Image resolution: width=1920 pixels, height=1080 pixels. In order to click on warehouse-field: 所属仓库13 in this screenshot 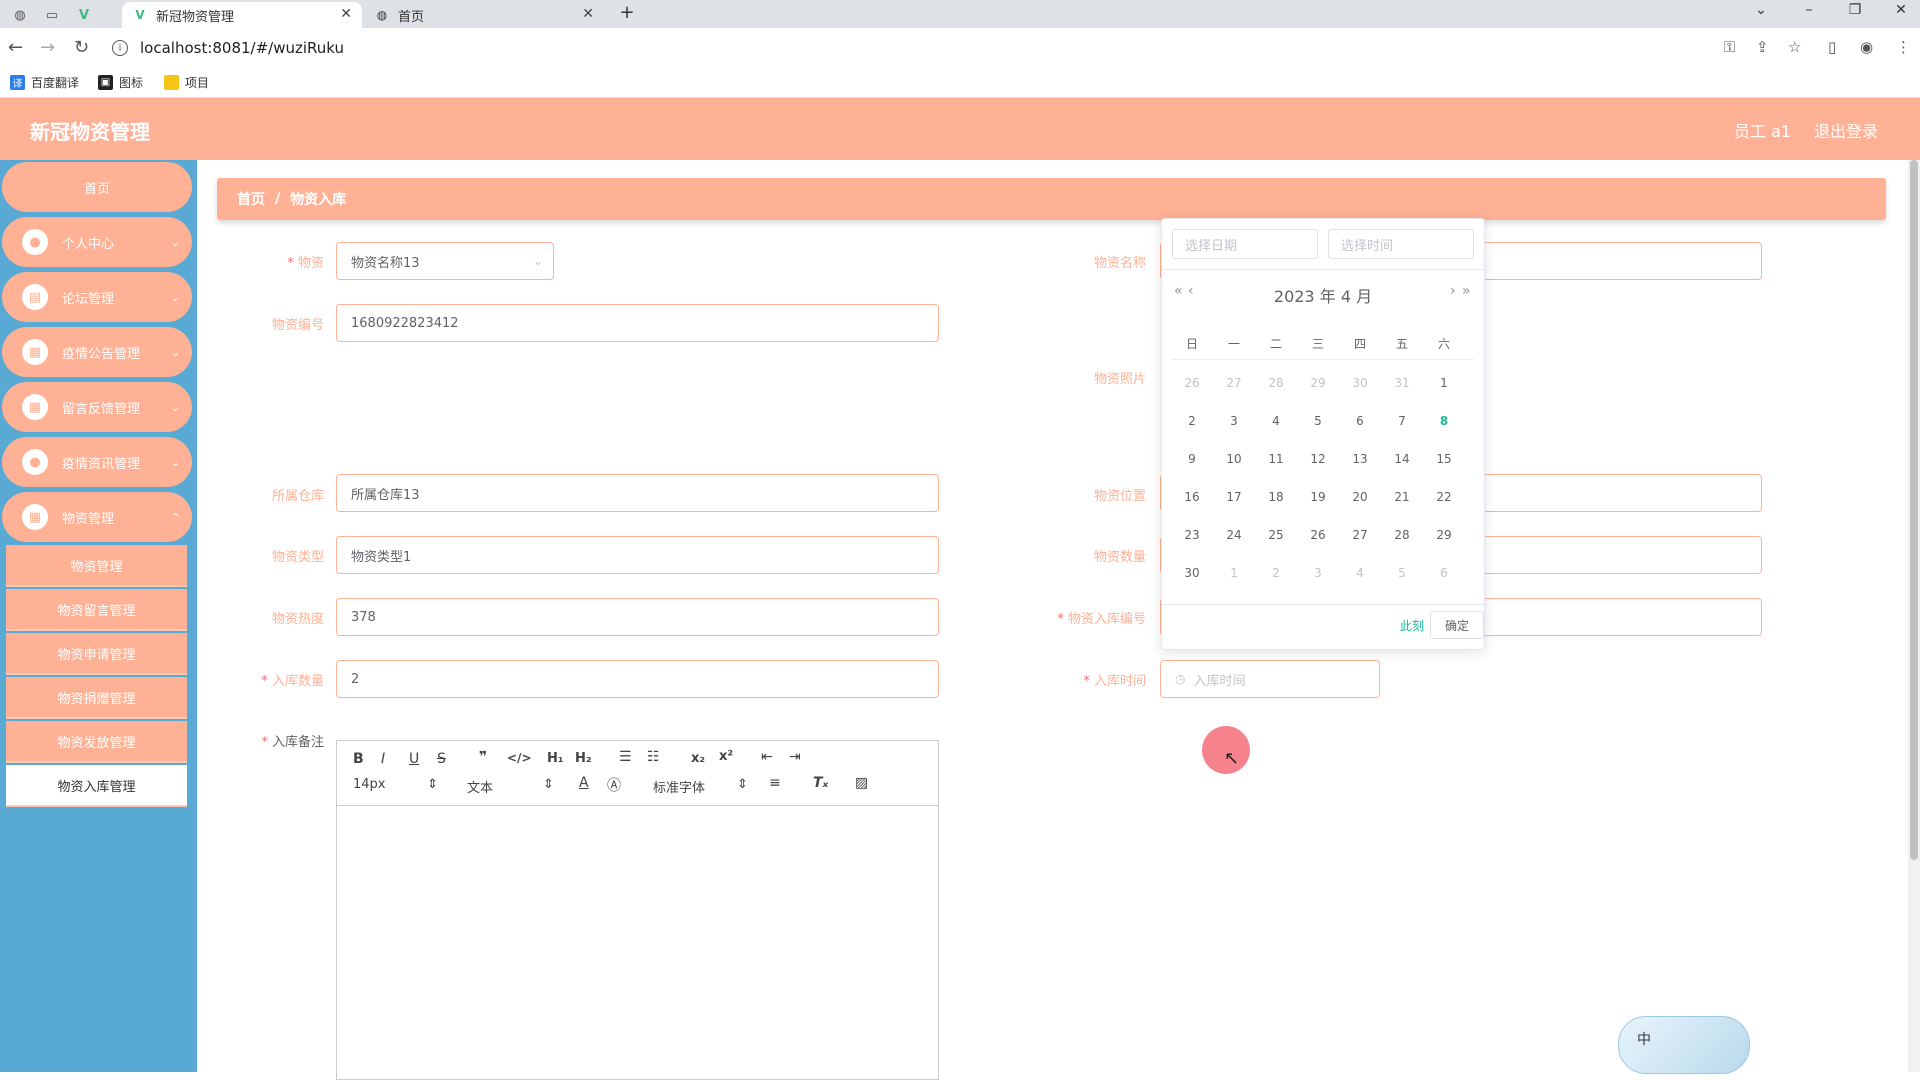, I will do `click(637, 493)`.